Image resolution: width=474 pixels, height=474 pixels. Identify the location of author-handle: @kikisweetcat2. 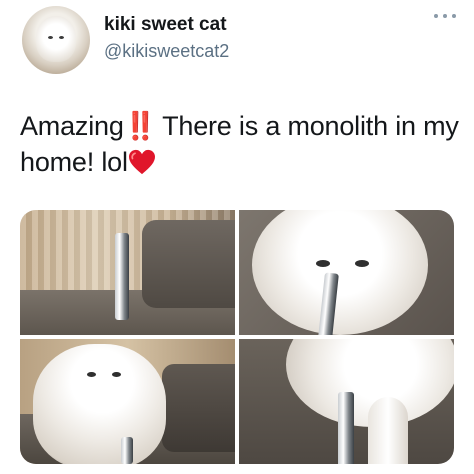
(166, 51).